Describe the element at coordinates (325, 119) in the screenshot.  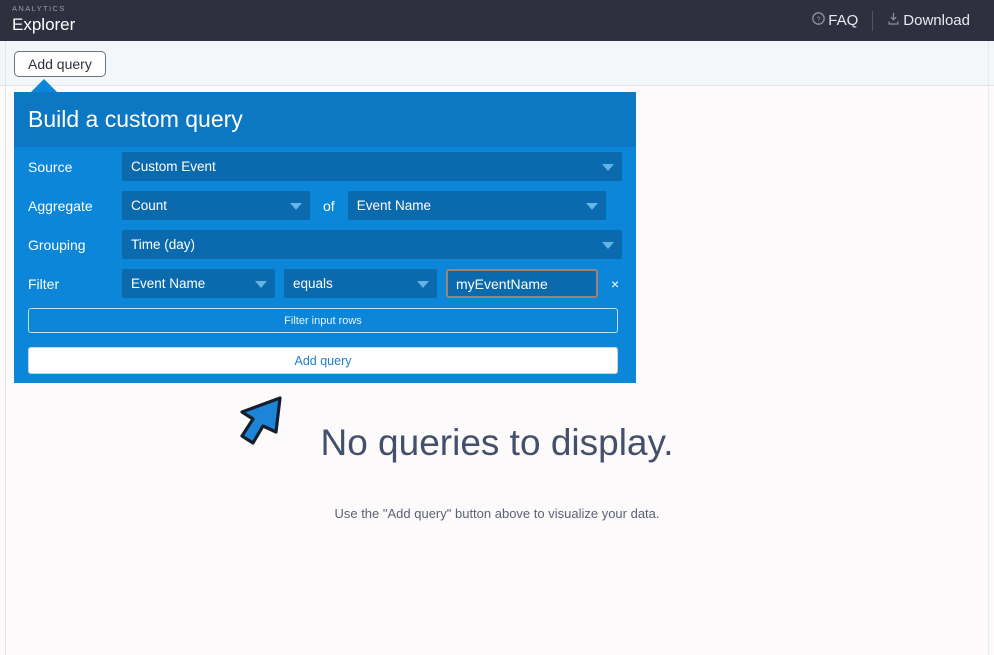
I see `panel-header: Build a custom query` at that location.